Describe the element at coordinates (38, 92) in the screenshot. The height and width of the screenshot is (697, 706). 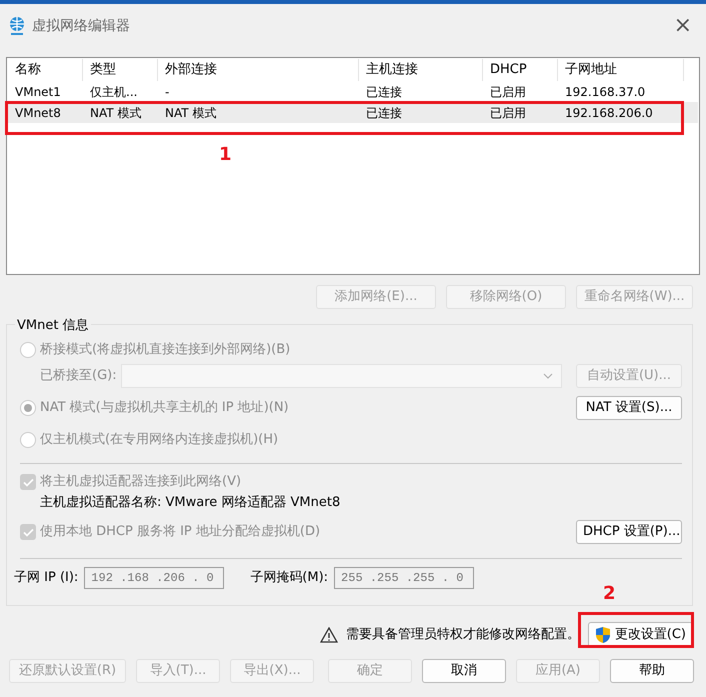
I see `table-cell-text: VMnet1` at that location.